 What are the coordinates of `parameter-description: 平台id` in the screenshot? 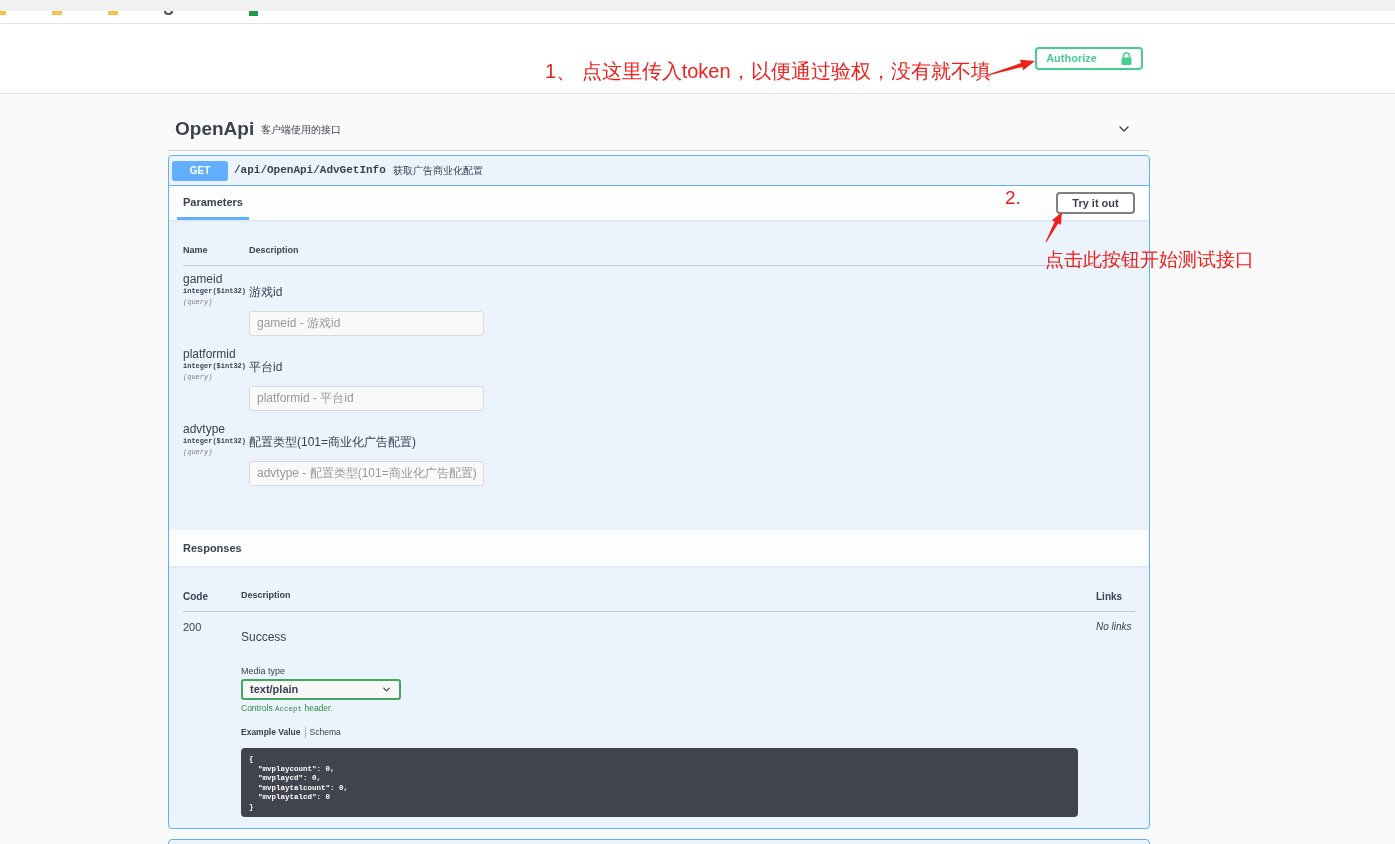 It's located at (266, 366).